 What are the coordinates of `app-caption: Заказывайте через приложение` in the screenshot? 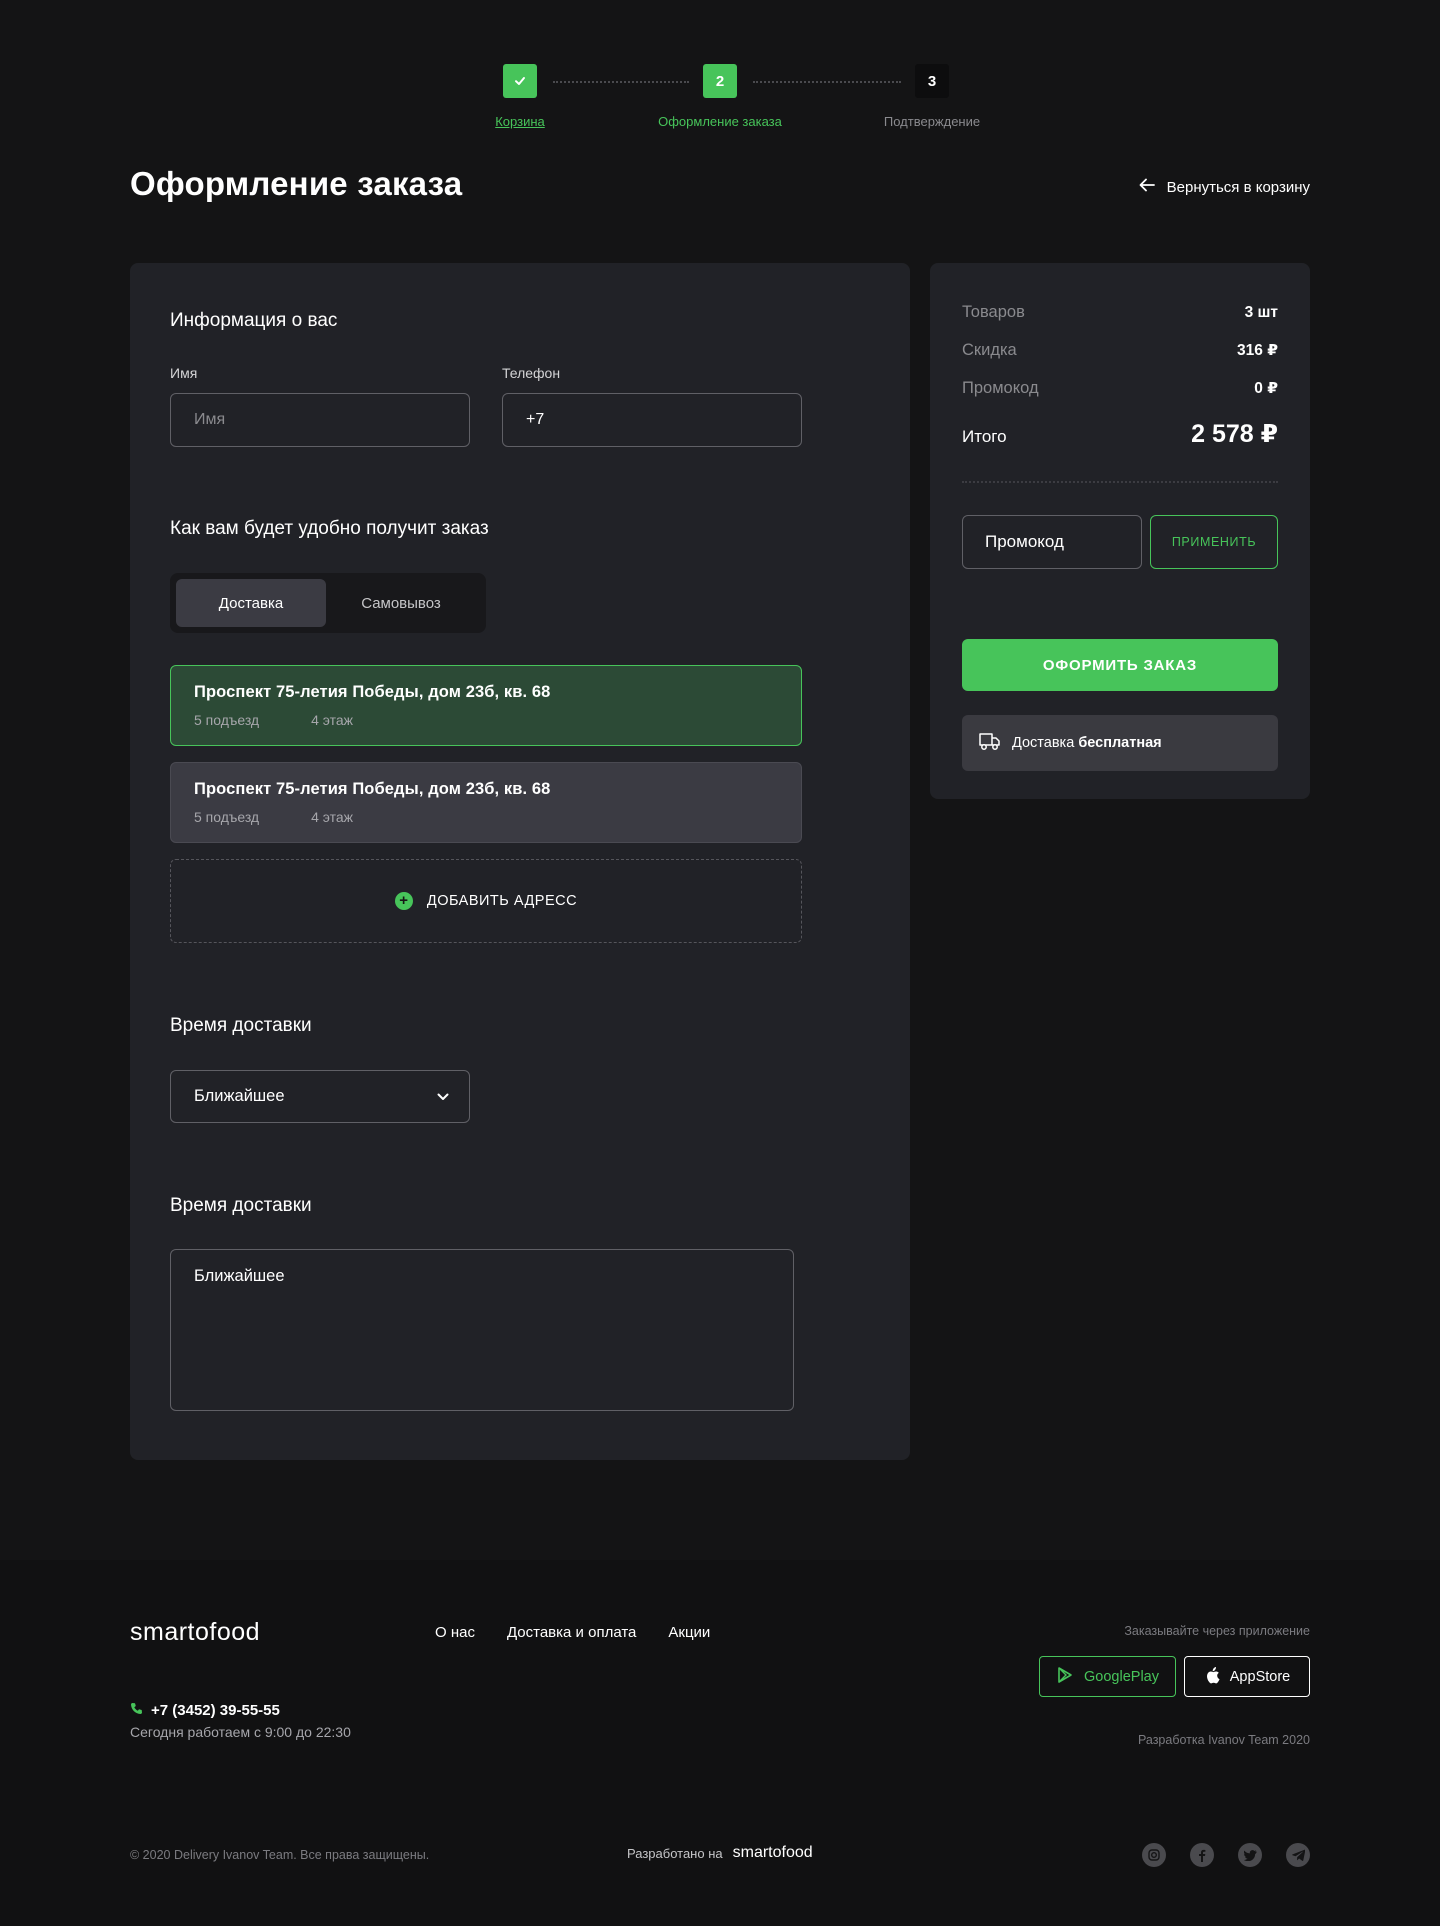 It's located at (1217, 1631).